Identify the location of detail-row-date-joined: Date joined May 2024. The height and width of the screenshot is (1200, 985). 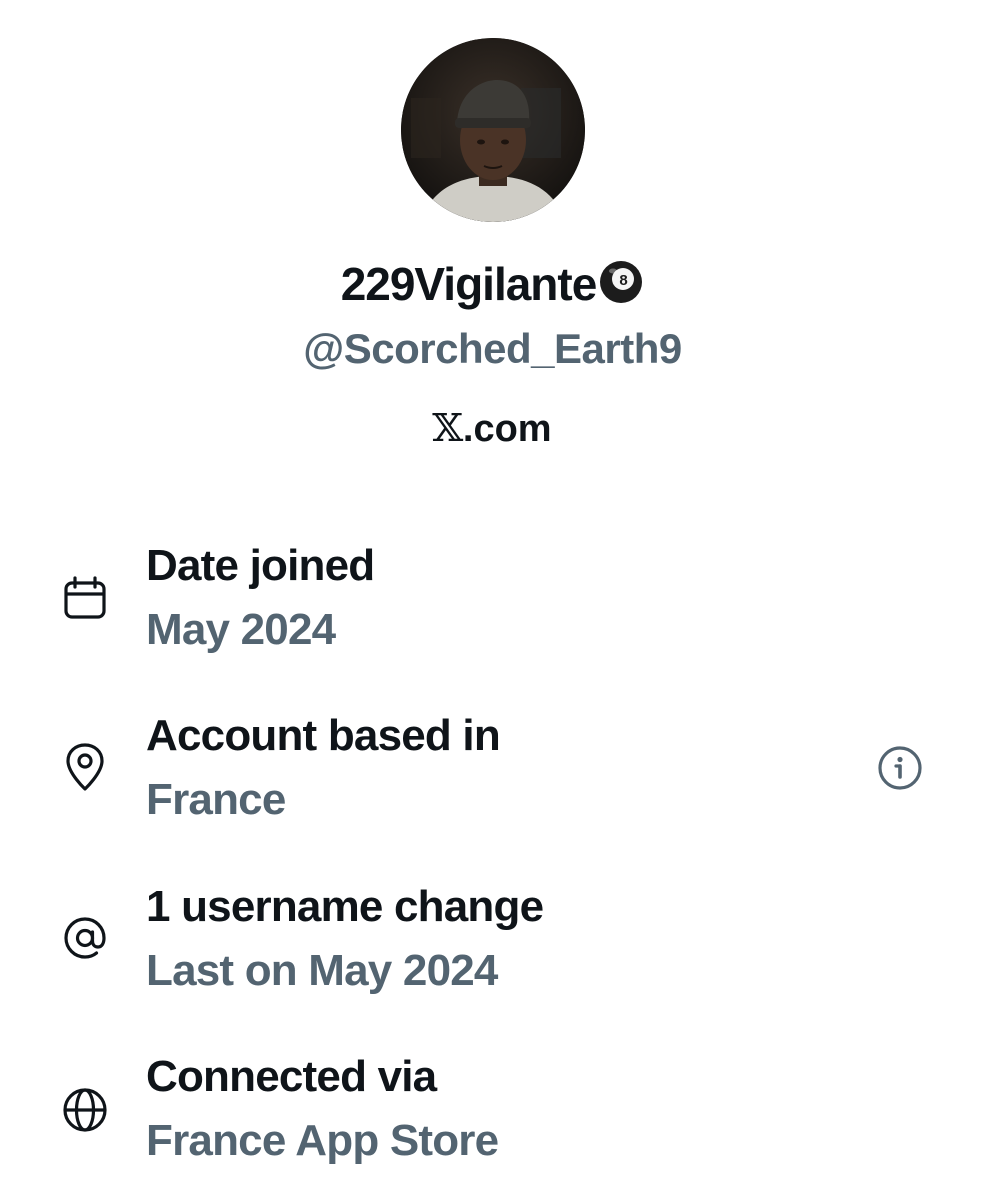
(492, 603).